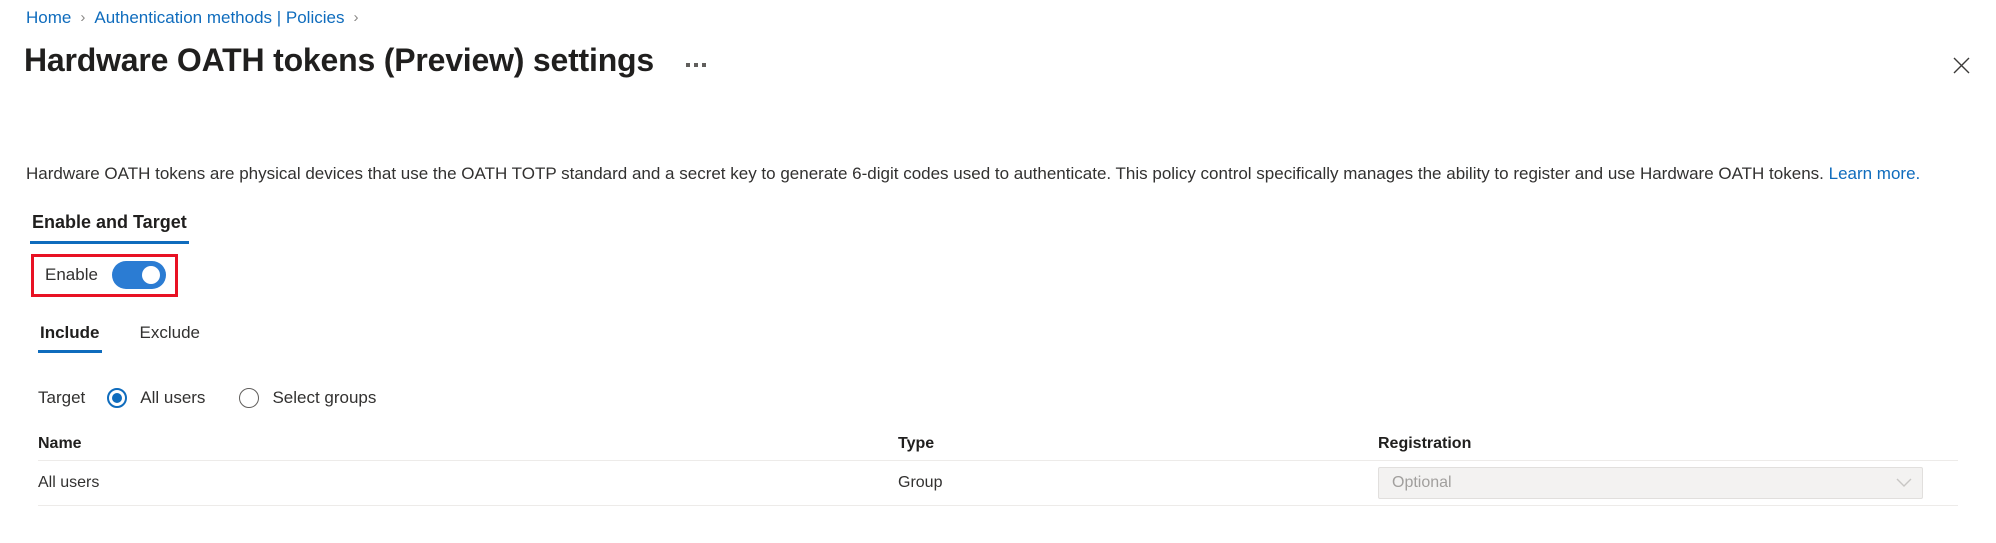 The height and width of the screenshot is (543, 1996). Describe the element at coordinates (219, 18) in the screenshot. I see `breadcrumb-item-authentication-methods-policies: Authentication methods | Policies` at that location.